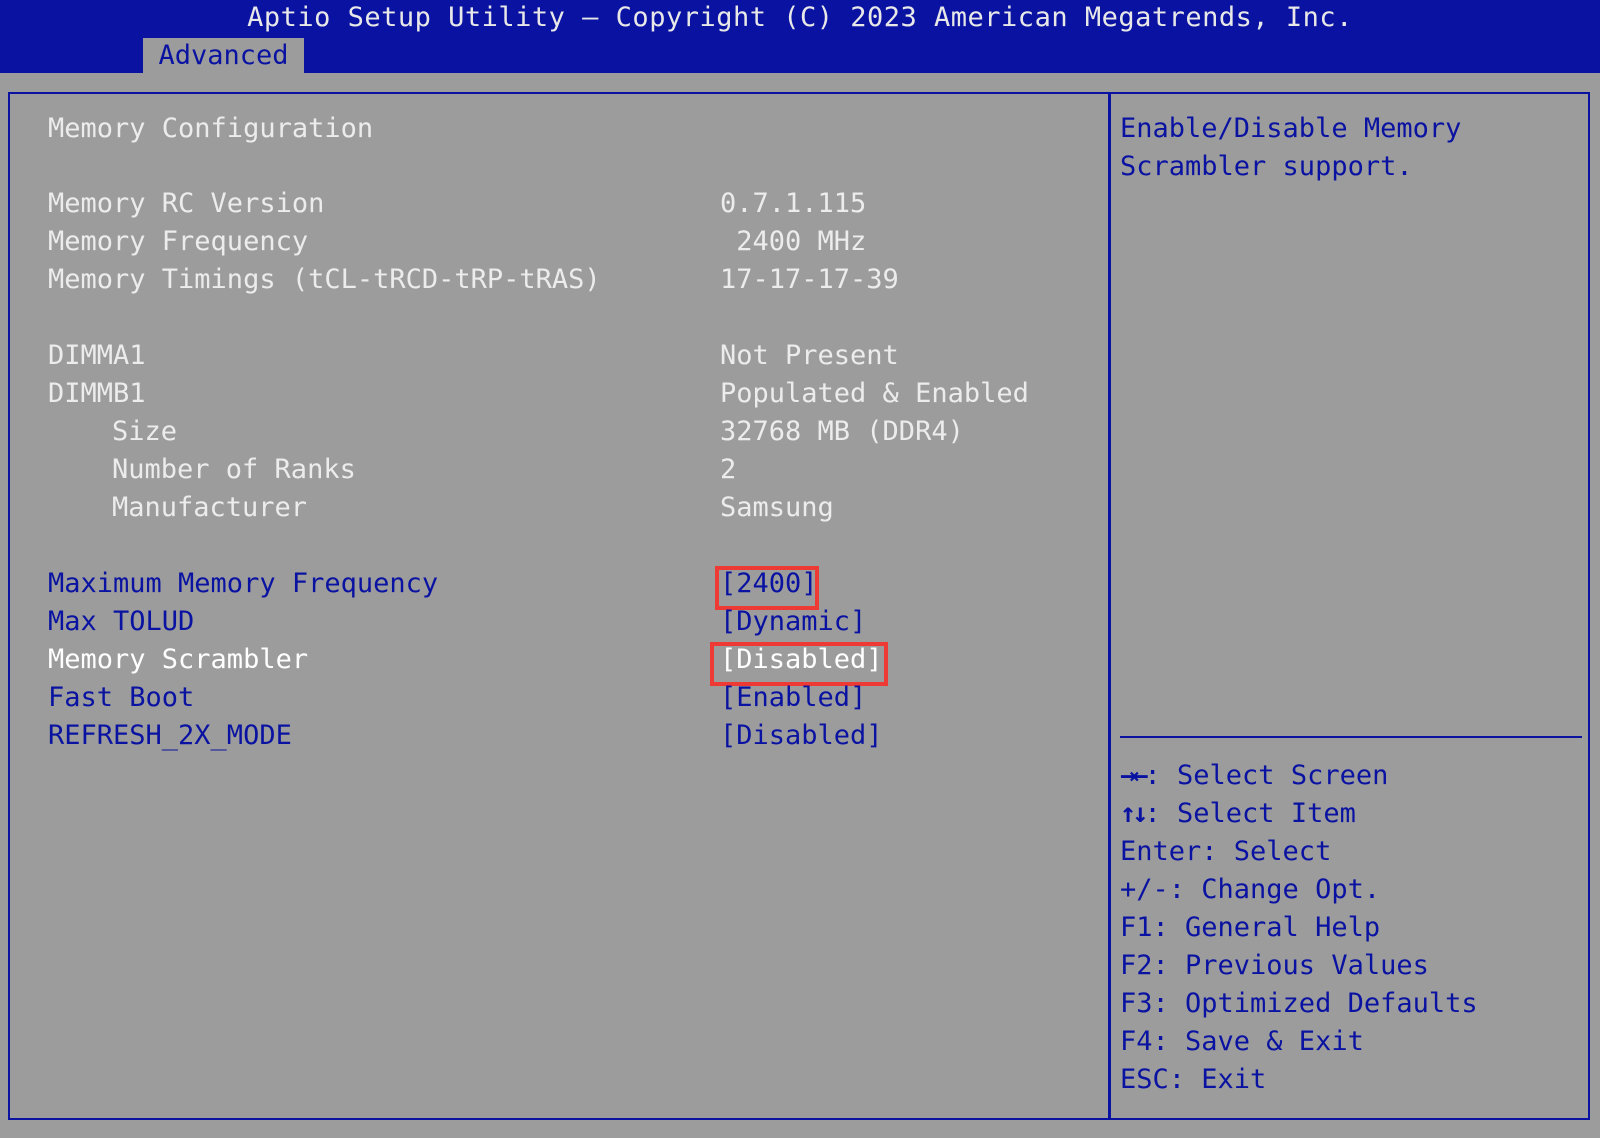 The height and width of the screenshot is (1138, 1600). I want to click on left-right-arrow-icon: →←, so click(1134, 775).